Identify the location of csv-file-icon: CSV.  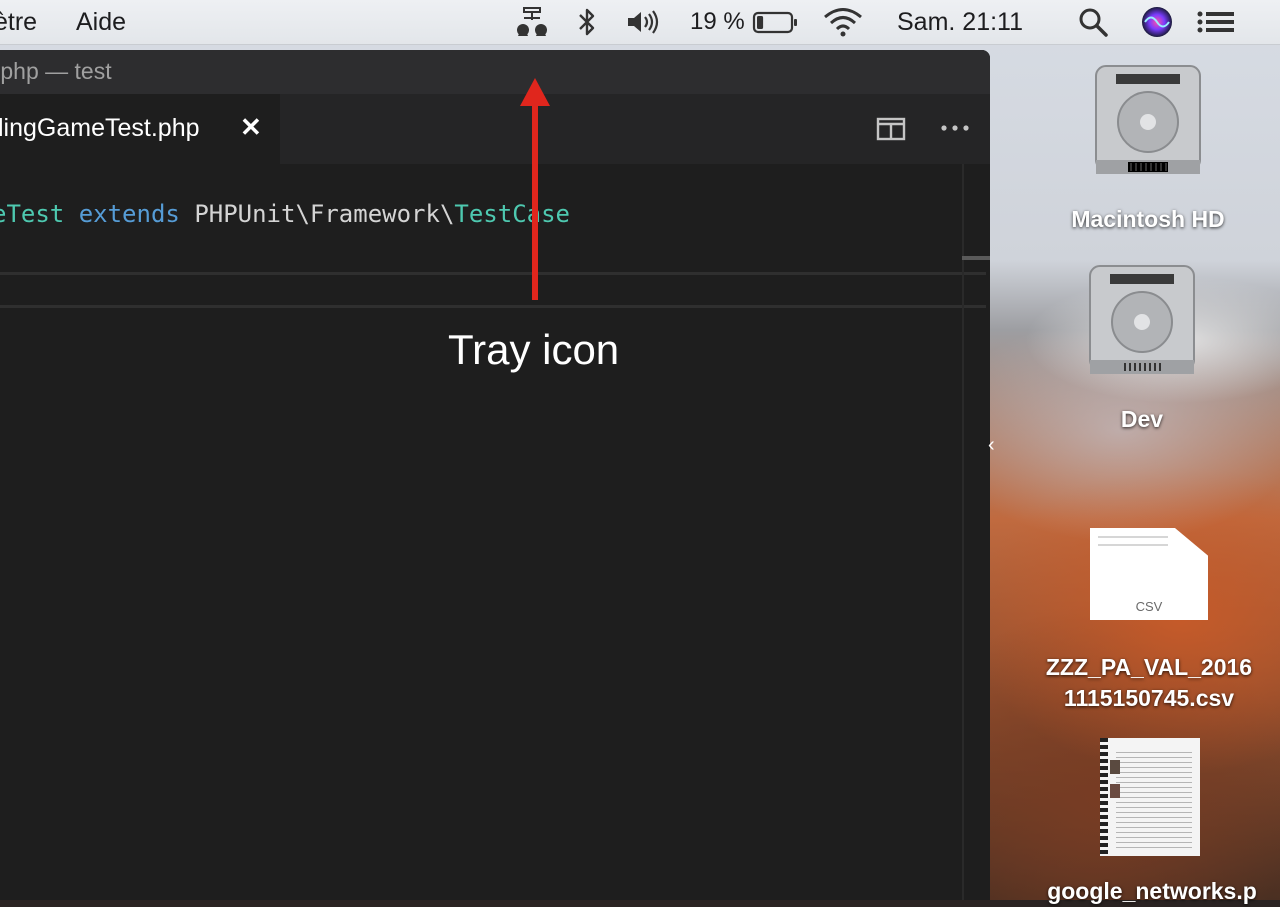
(1149, 574).